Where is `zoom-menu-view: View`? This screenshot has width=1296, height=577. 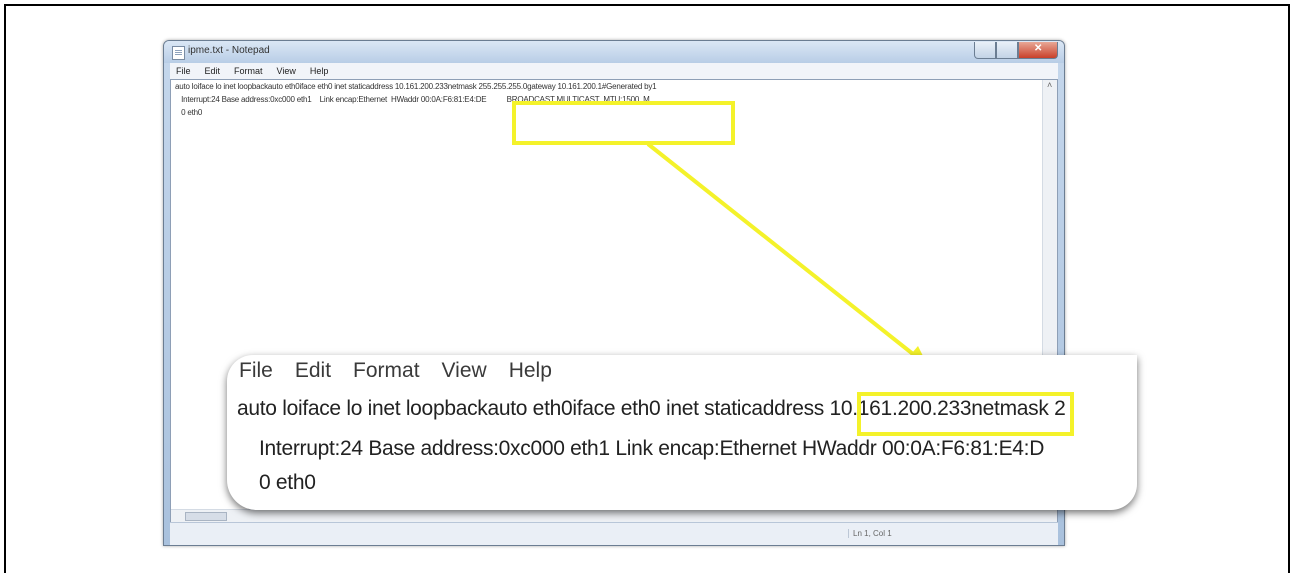 zoom-menu-view: View is located at coordinates (464, 370).